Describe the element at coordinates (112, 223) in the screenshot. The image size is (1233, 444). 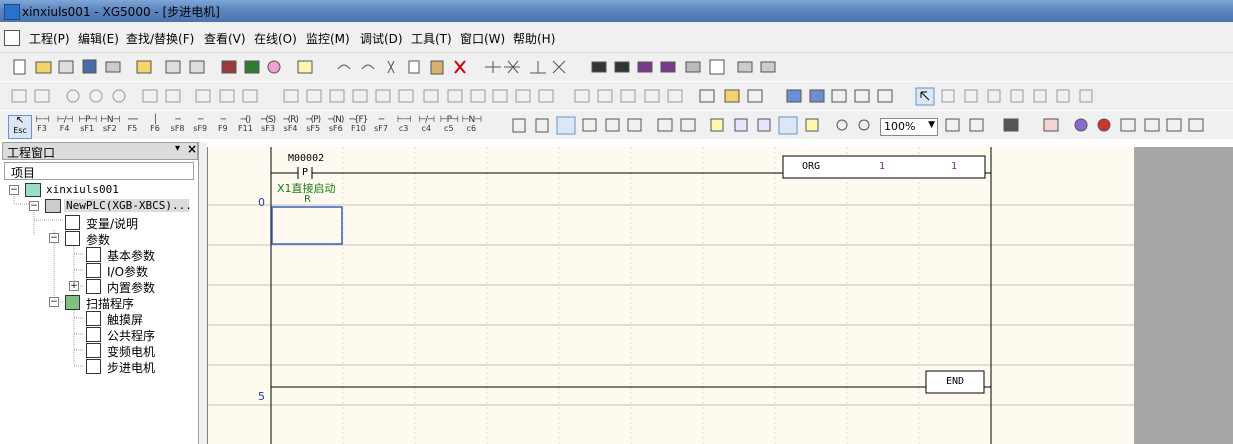
I see `tree-item-variables: 变量/说明` at that location.